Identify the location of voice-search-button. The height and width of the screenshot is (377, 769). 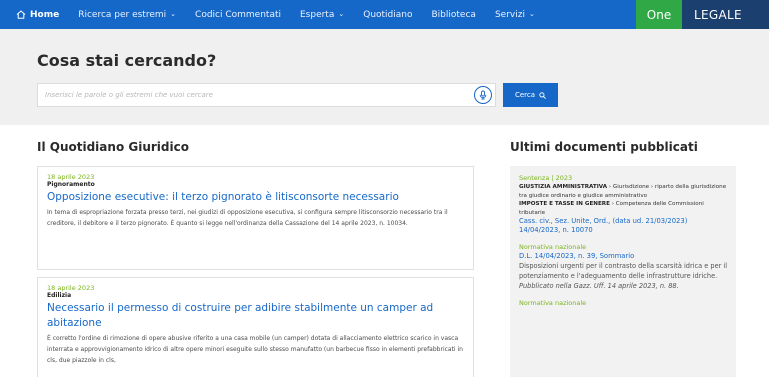
(483, 95).